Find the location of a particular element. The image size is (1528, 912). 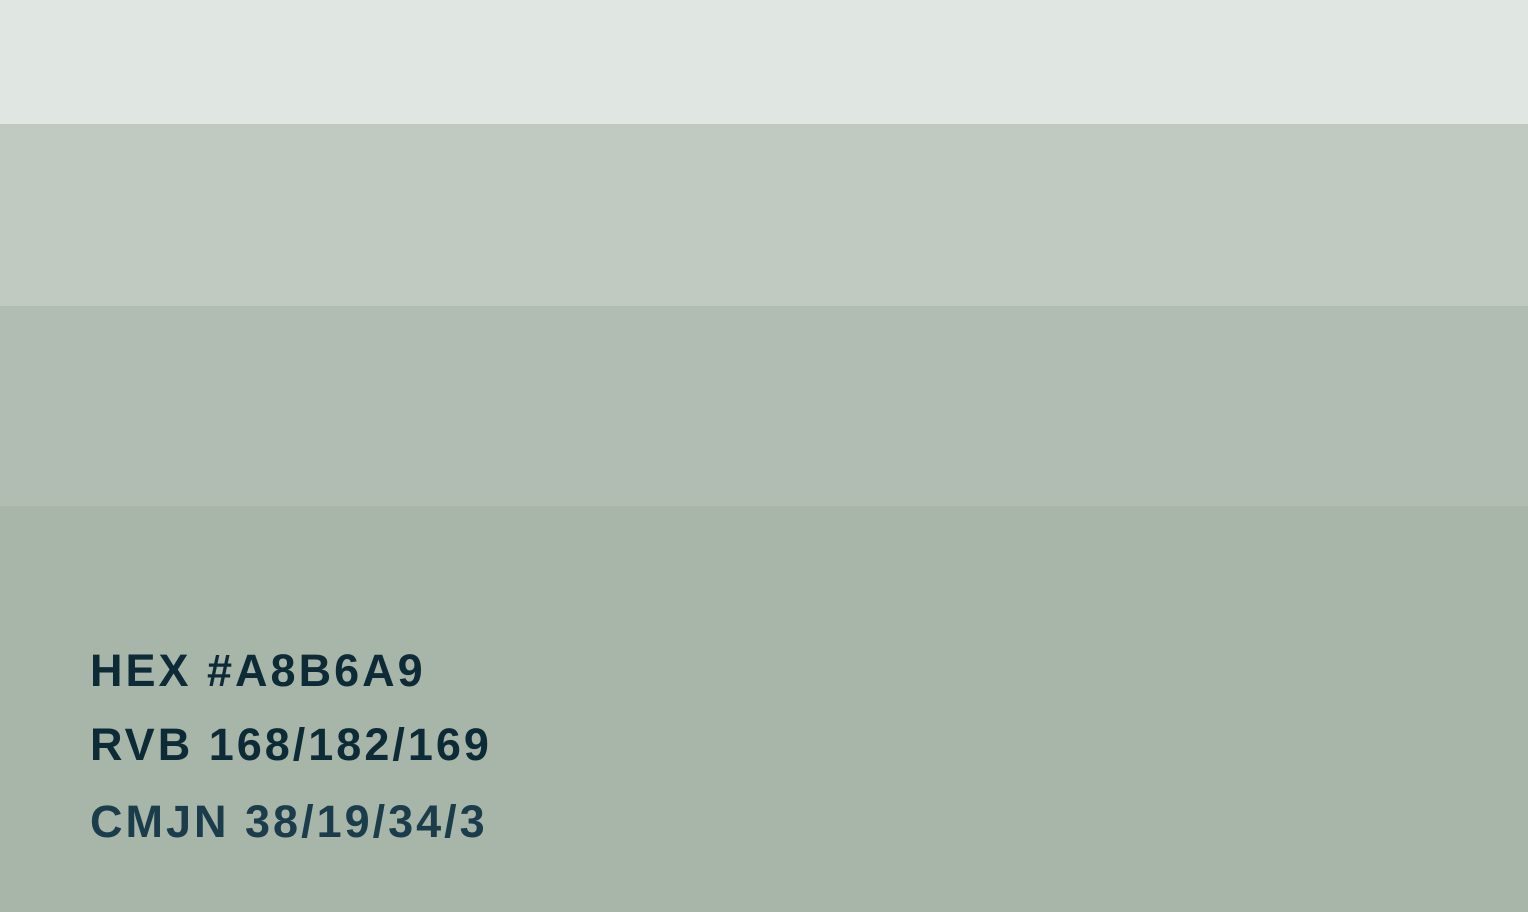

hex-code: HEX #A8B6A9 is located at coordinates (258, 670).